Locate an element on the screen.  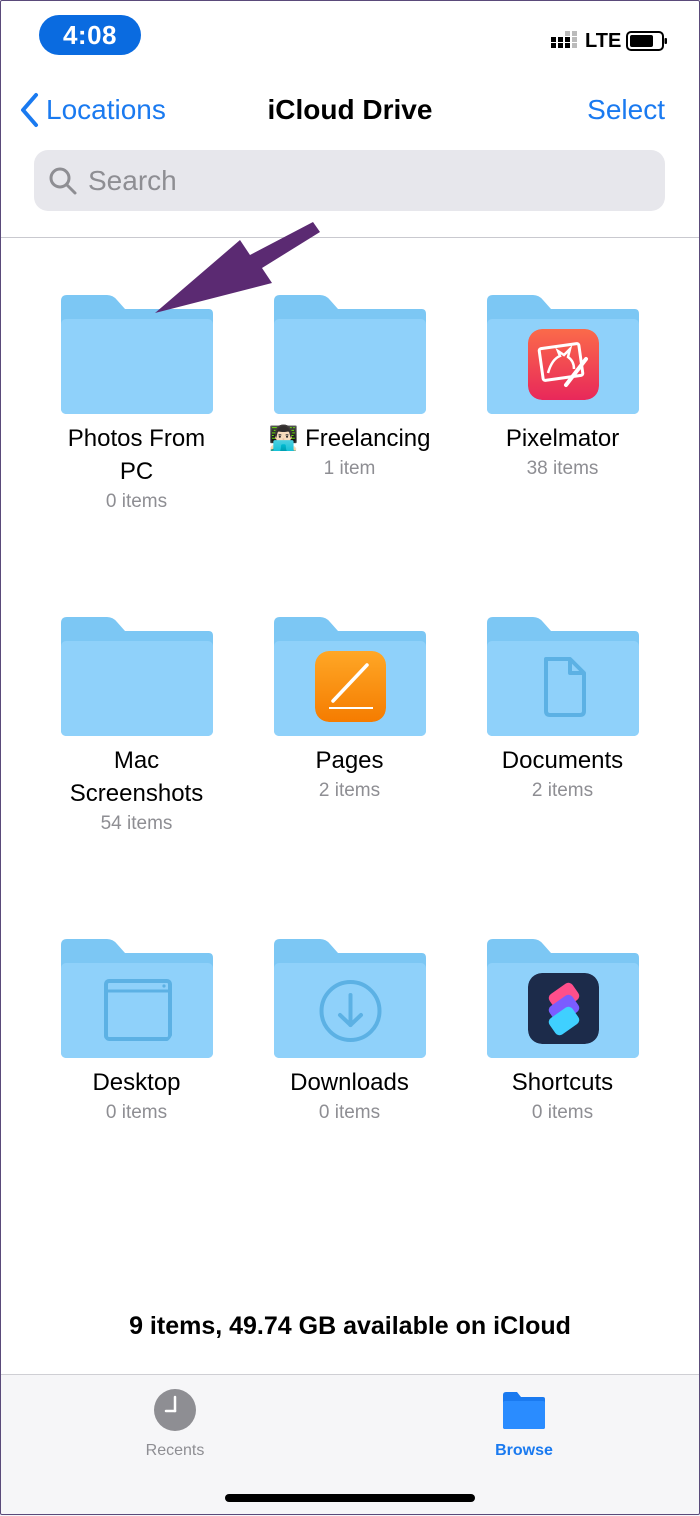
clock-icon is located at coordinates (175, 1410).